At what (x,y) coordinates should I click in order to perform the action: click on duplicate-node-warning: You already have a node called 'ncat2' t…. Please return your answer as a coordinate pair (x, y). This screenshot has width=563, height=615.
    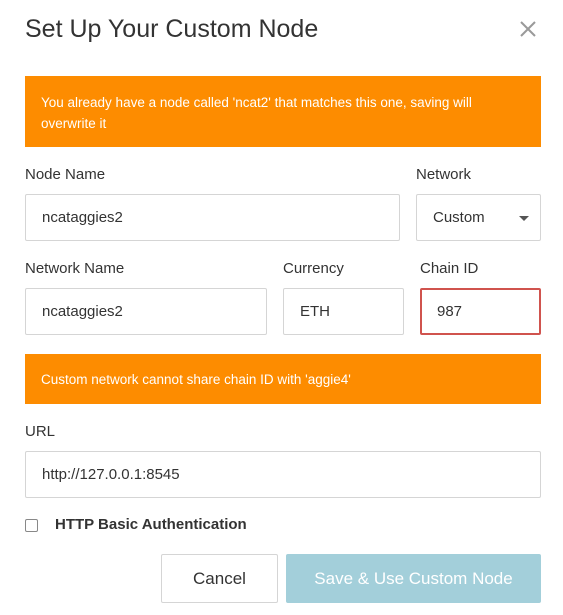
    Looking at the image, I should click on (283, 111).